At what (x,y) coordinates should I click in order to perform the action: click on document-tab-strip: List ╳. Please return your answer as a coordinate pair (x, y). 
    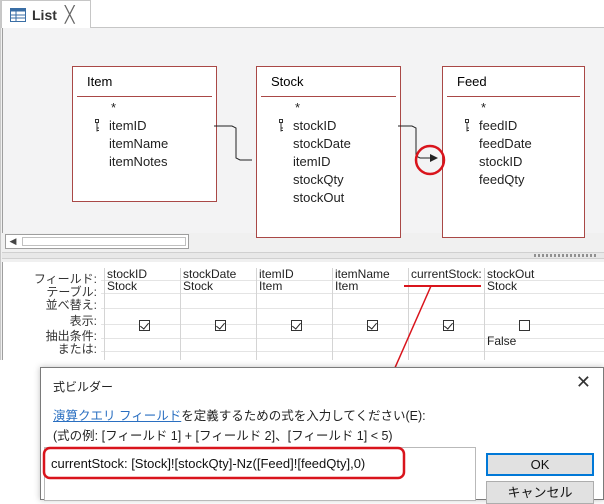
    Looking at the image, I should click on (302, 14).